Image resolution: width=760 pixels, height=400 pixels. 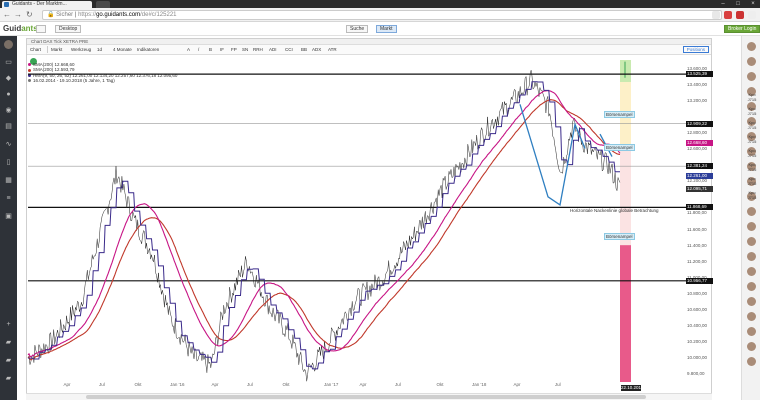 What do you see at coordinates (699, 74) in the screenshot?
I see `price-tag: 13.525,39` at bounding box center [699, 74].